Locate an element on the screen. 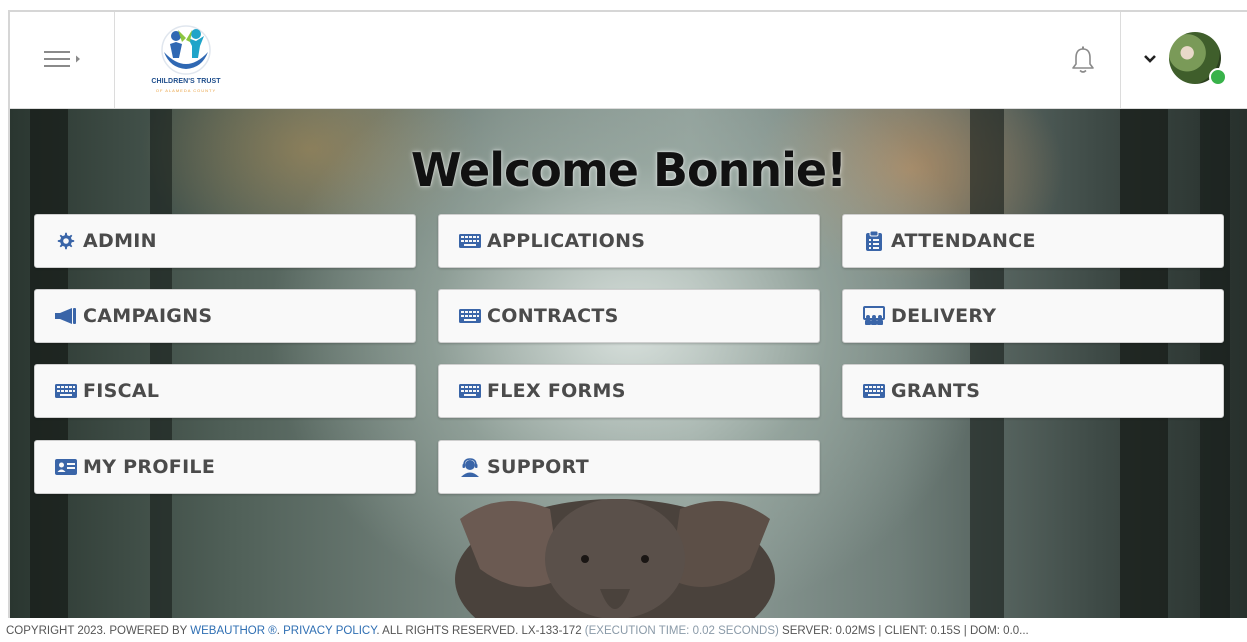  elephant-image is located at coordinates (615, 558).